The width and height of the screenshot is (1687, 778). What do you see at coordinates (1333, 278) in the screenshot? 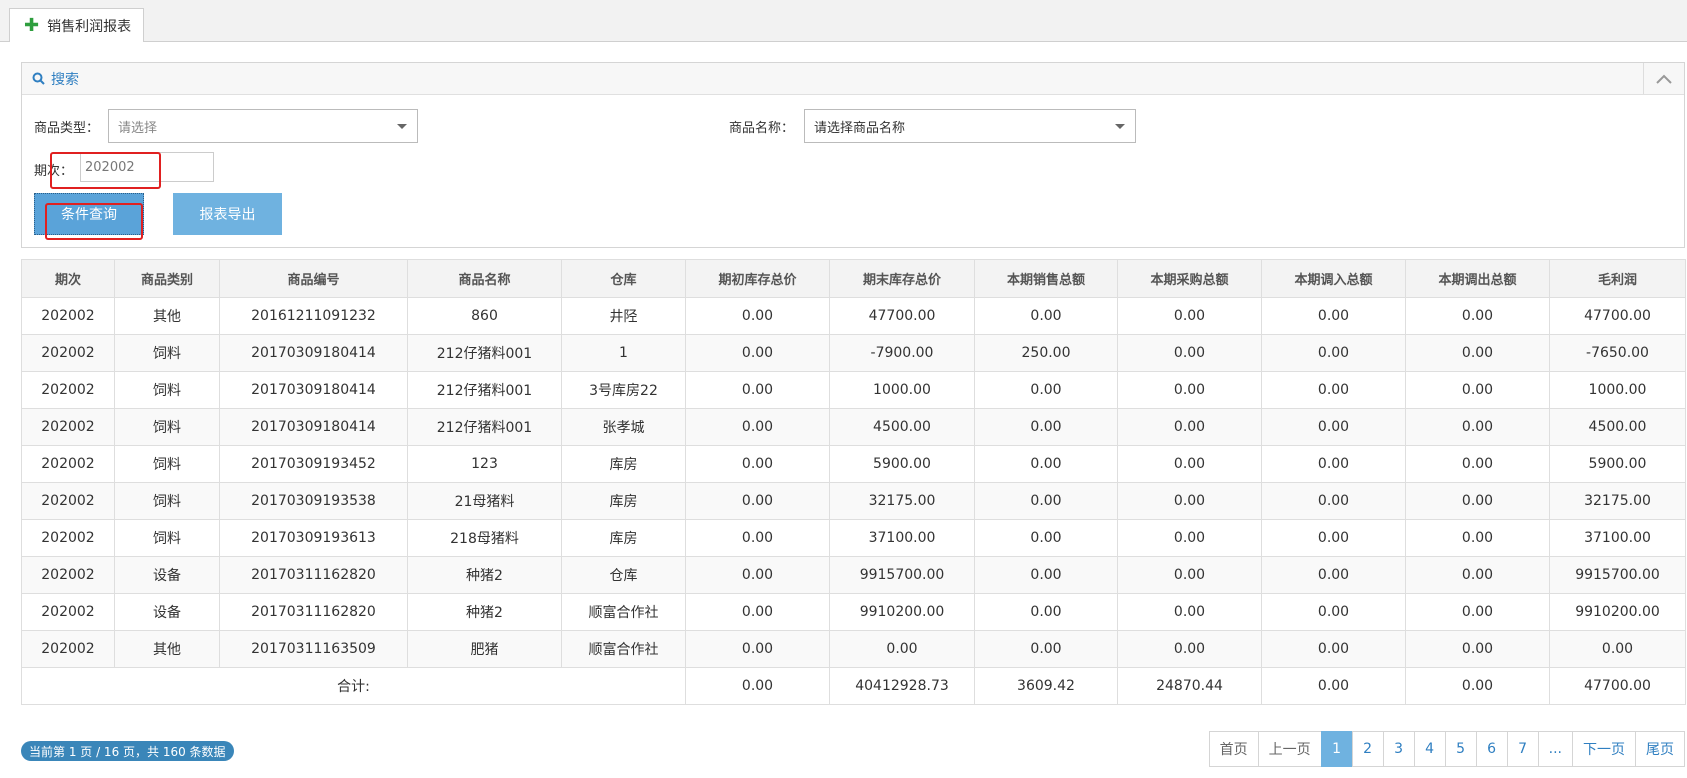
I see `column-header: 本期调入总额` at bounding box center [1333, 278].